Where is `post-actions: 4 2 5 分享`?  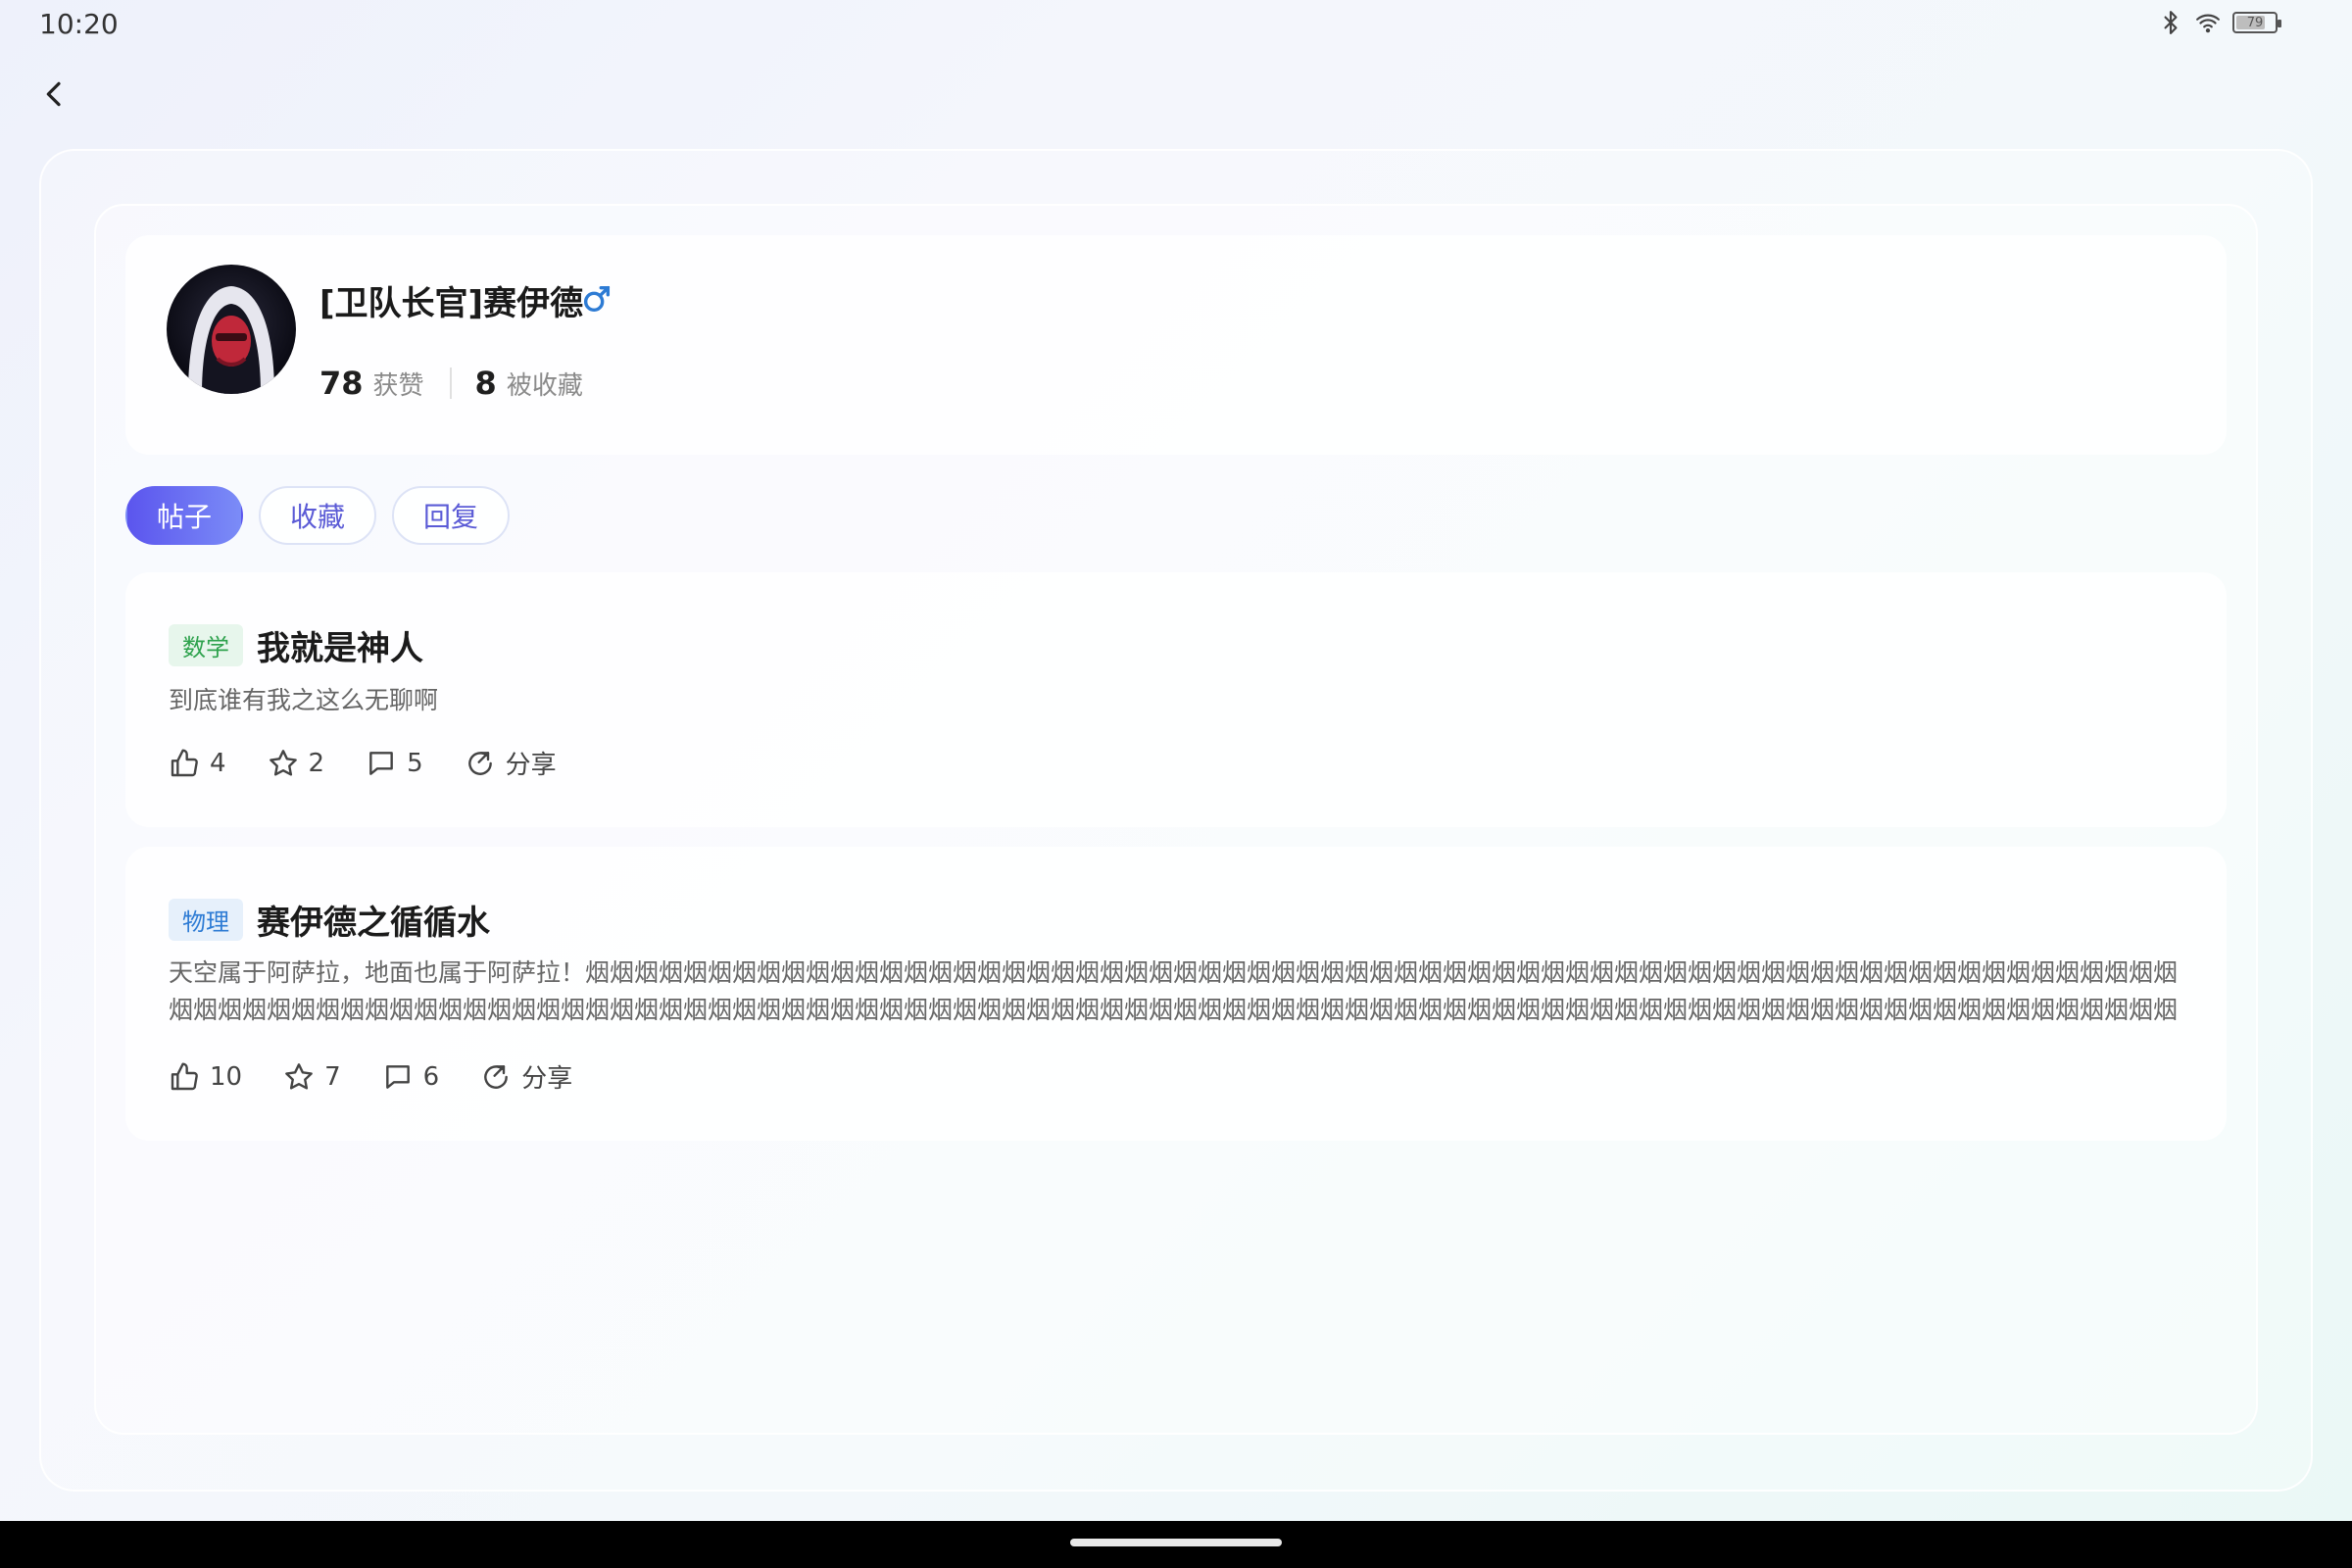 post-actions: 4 2 5 分享 is located at coordinates (383, 763).